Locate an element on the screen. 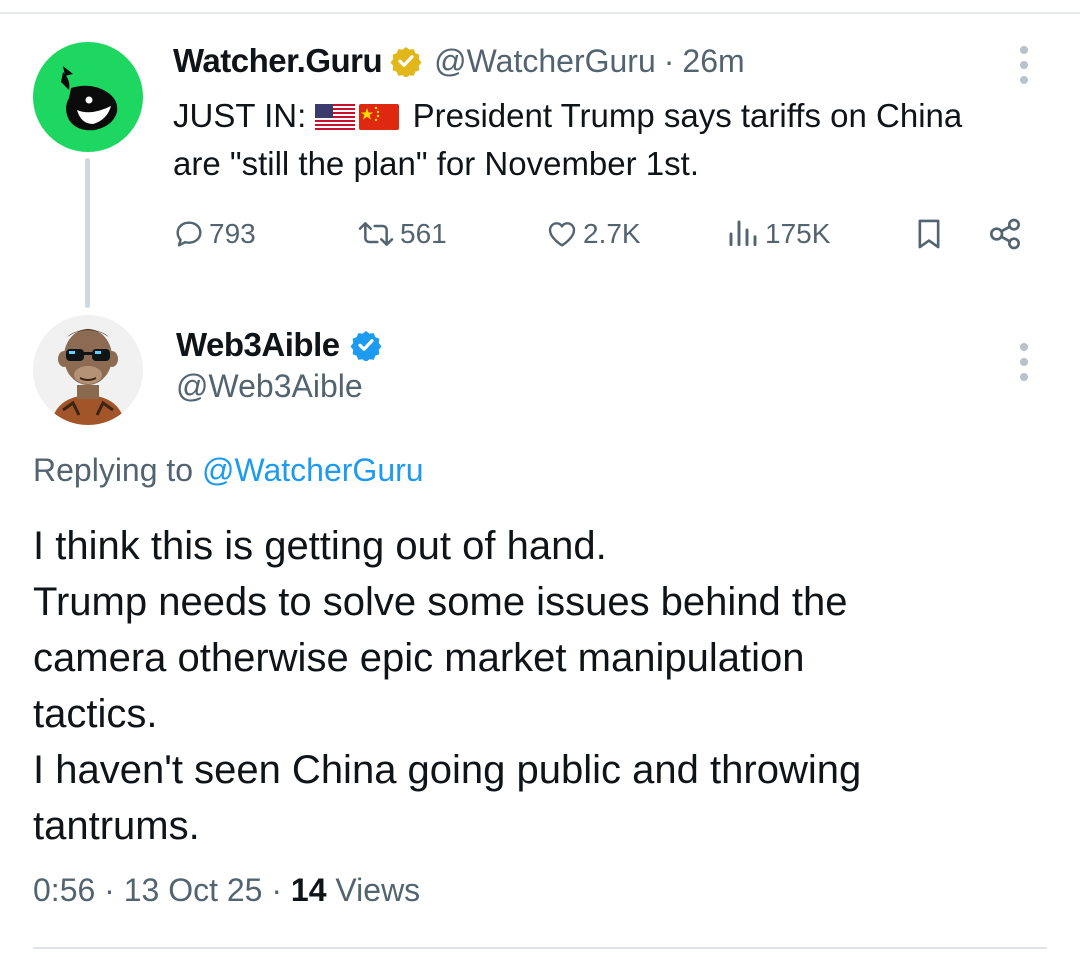  reply-text-line: I think this is getting out of hand. is located at coordinates (320, 546).